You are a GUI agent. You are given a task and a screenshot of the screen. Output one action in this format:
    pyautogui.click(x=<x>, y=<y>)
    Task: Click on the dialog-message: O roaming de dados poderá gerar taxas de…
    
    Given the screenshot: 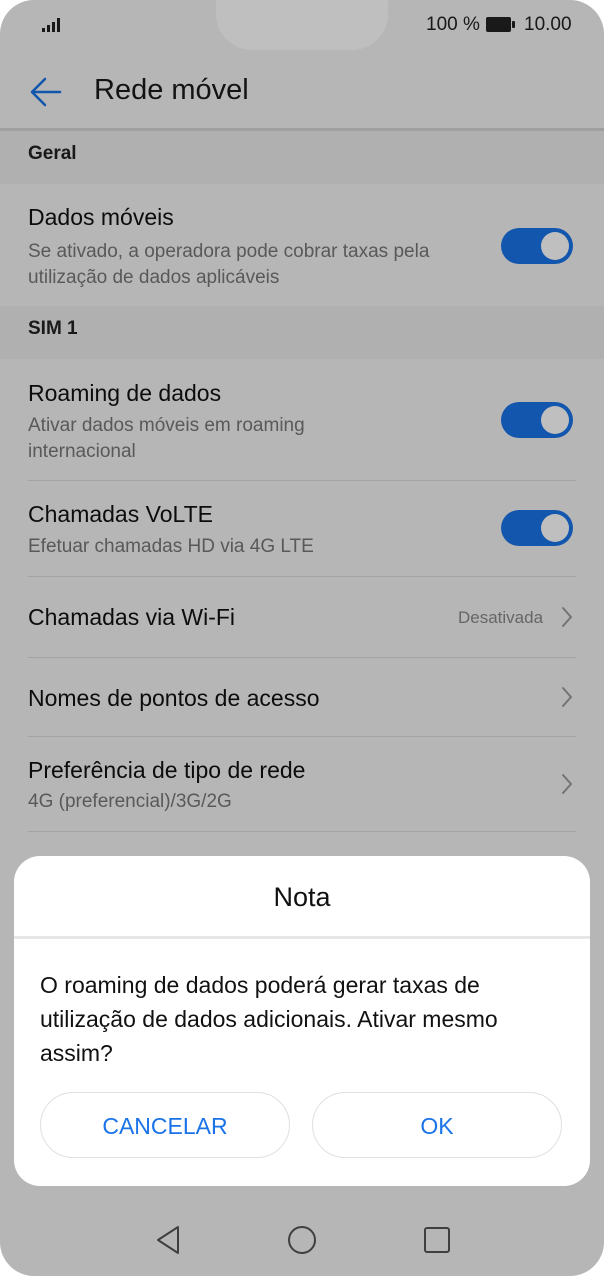 What is the action you would take?
    pyautogui.click(x=269, y=1019)
    